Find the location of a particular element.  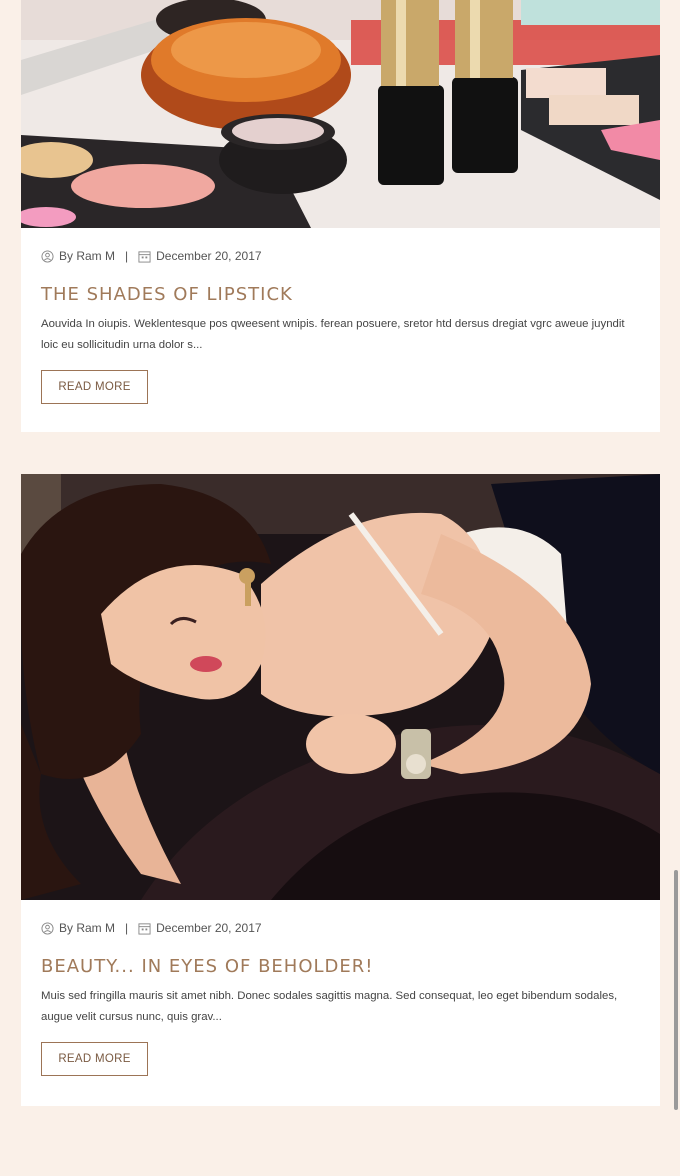

scrollbar-thumb is located at coordinates (676, 990).